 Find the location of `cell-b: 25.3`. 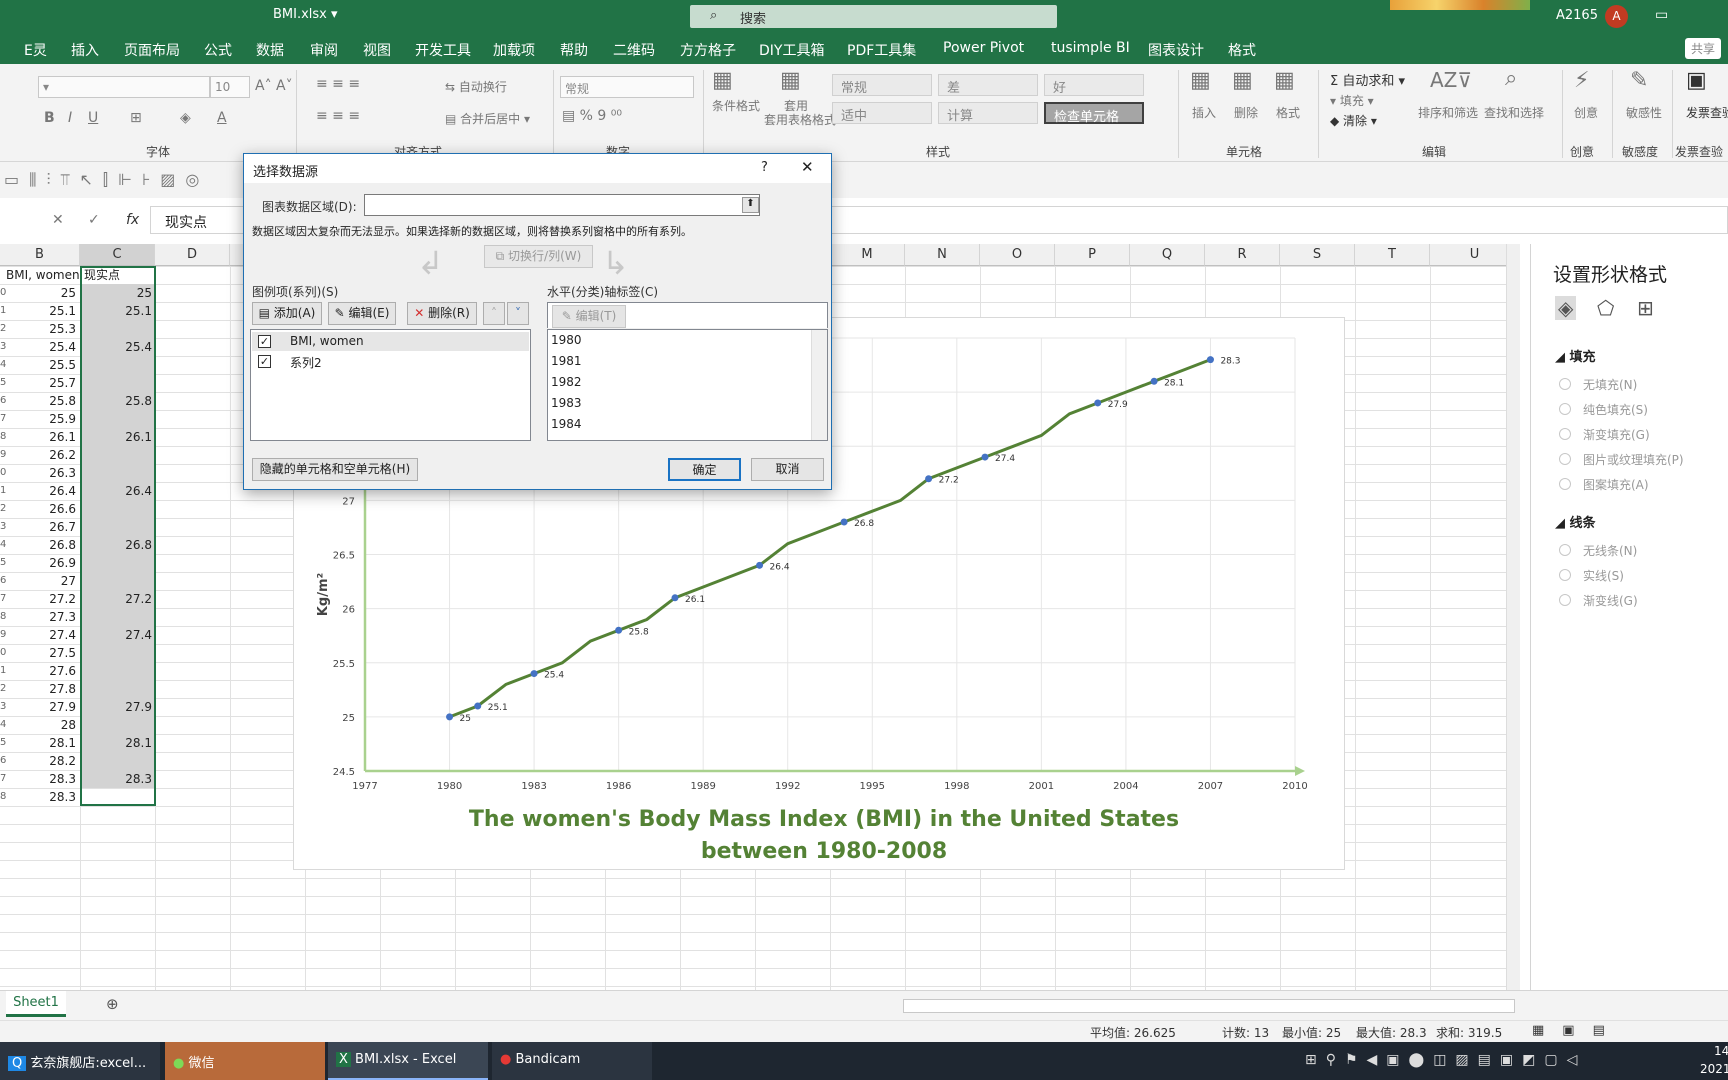

cell-b: 25.3 is located at coordinates (38, 329).